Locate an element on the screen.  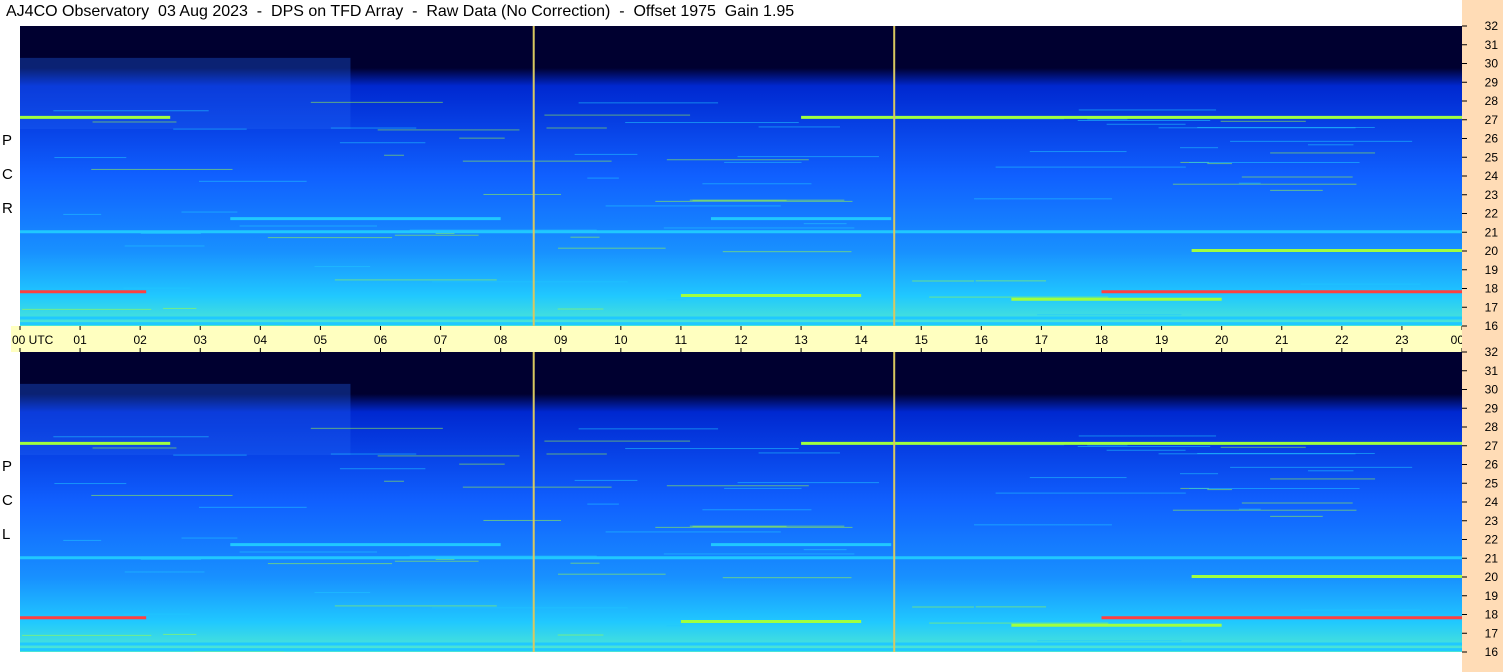
rcp-letter-c: C is located at coordinates (7, 174).